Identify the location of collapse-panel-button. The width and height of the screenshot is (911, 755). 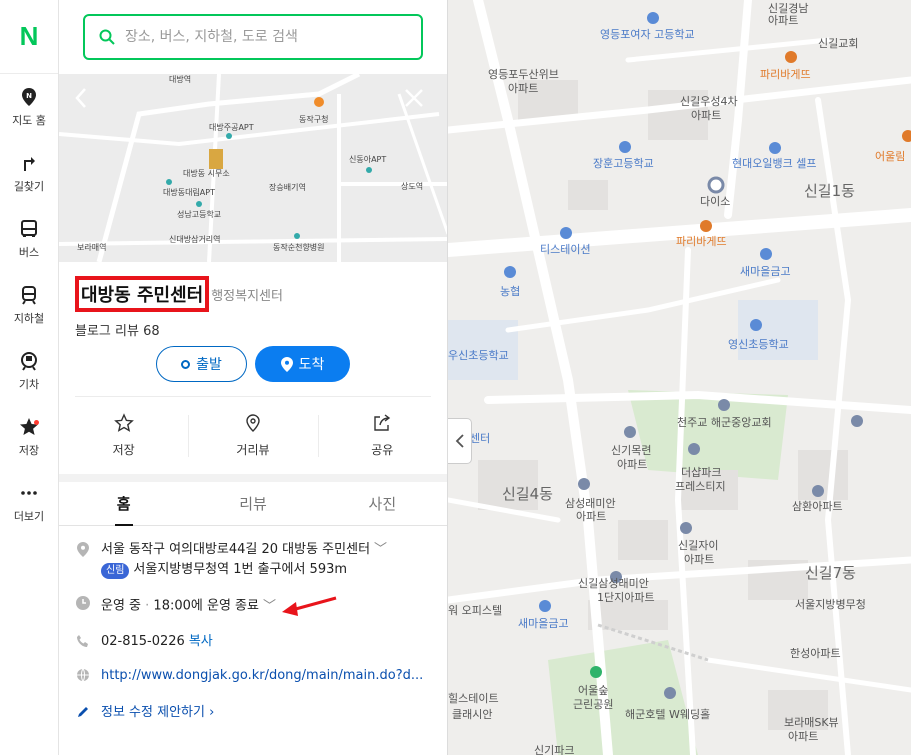
(460, 441).